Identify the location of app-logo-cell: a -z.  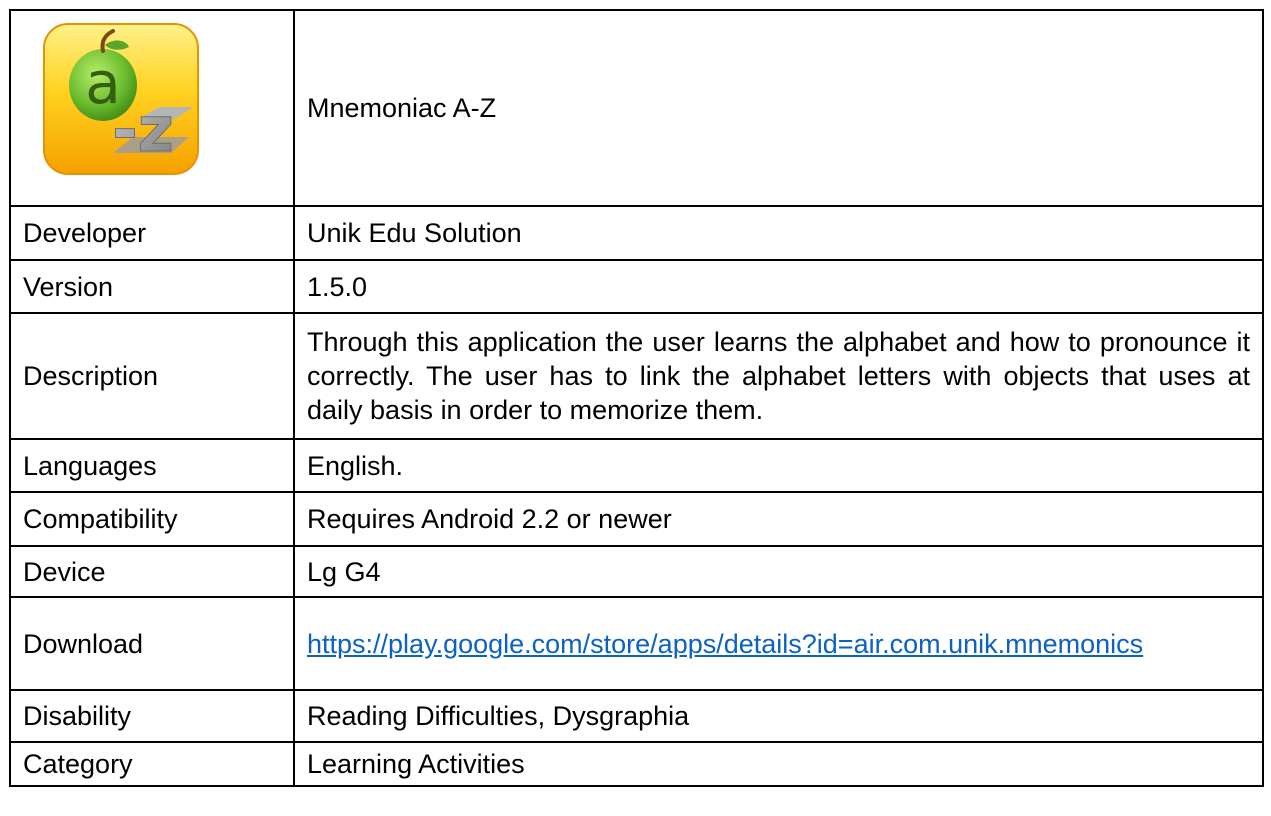
(152, 108).